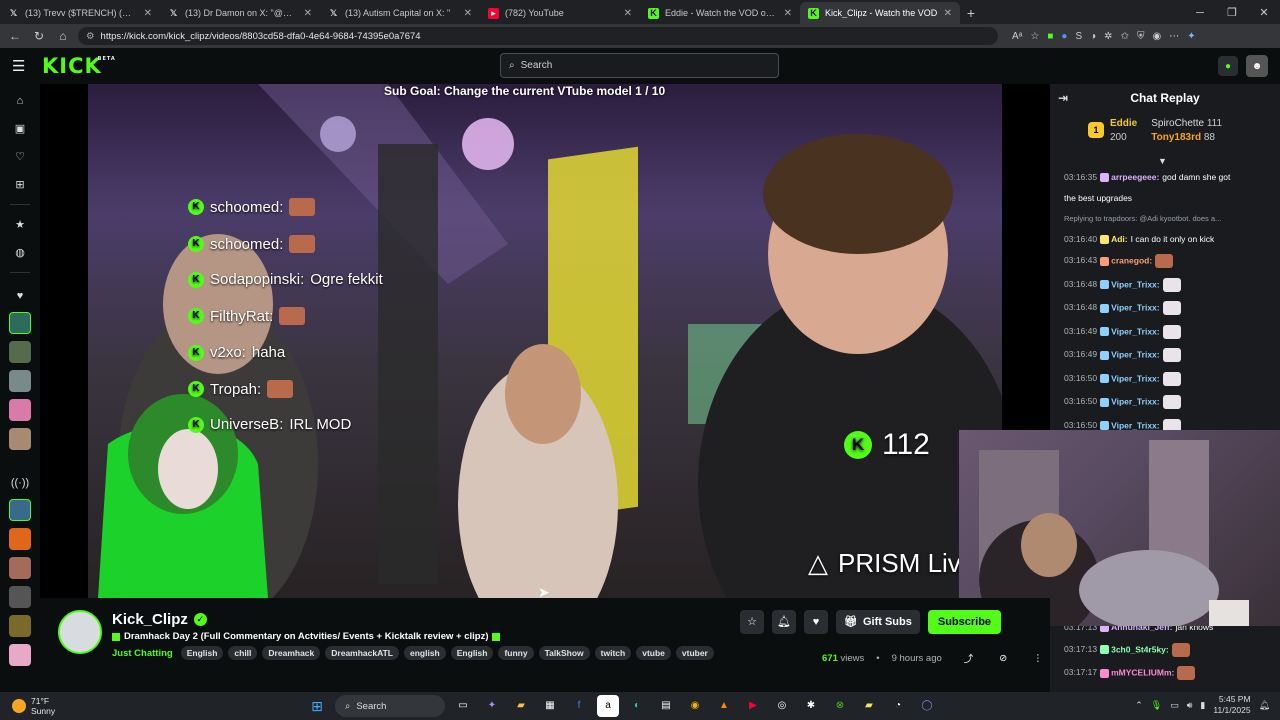 The width and height of the screenshot is (1280, 720). Describe the element at coordinates (1200, 13) in the screenshot. I see `minimize-icon: ─` at that location.